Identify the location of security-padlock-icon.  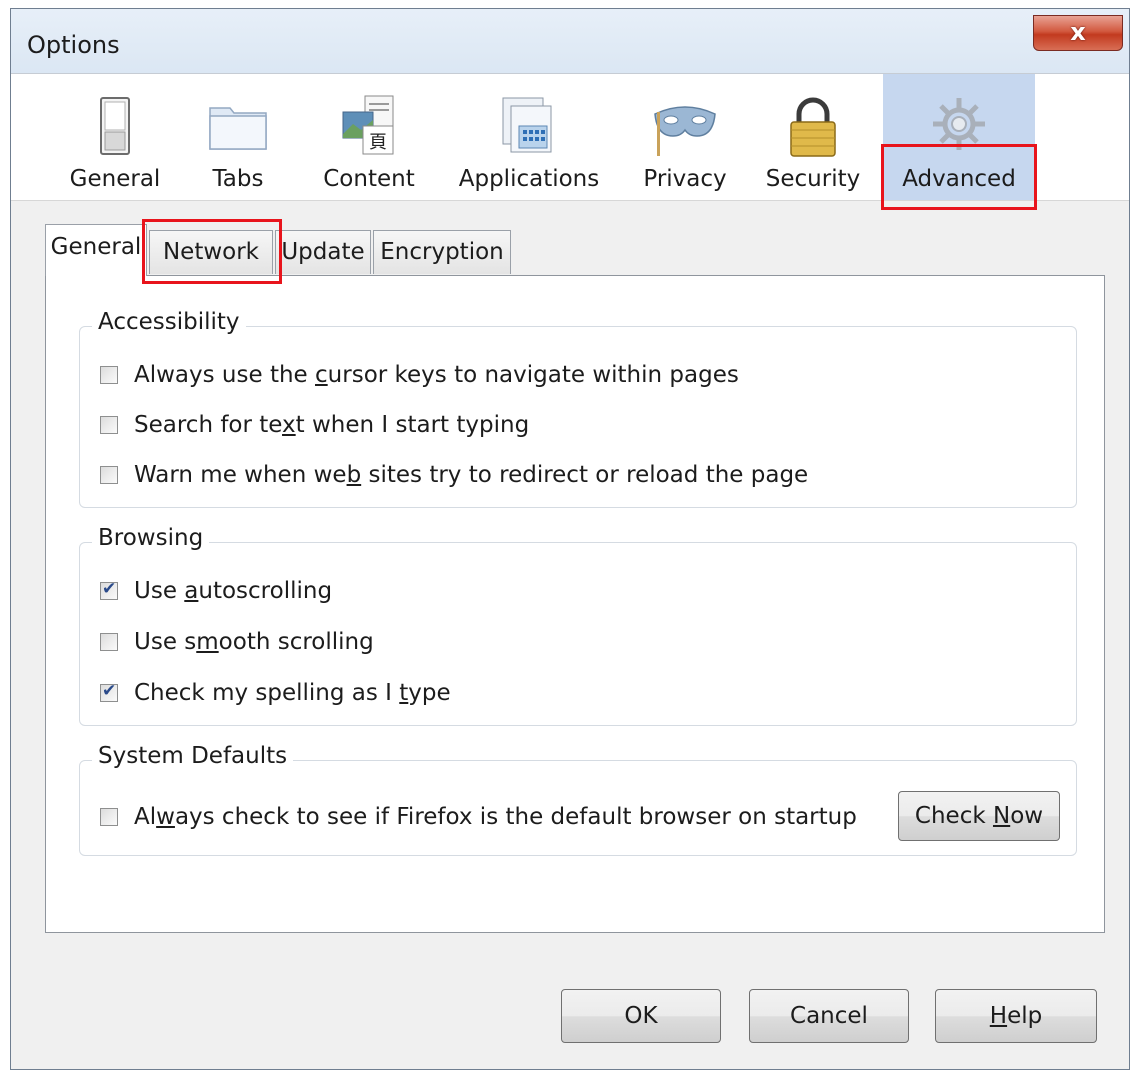
(813, 127).